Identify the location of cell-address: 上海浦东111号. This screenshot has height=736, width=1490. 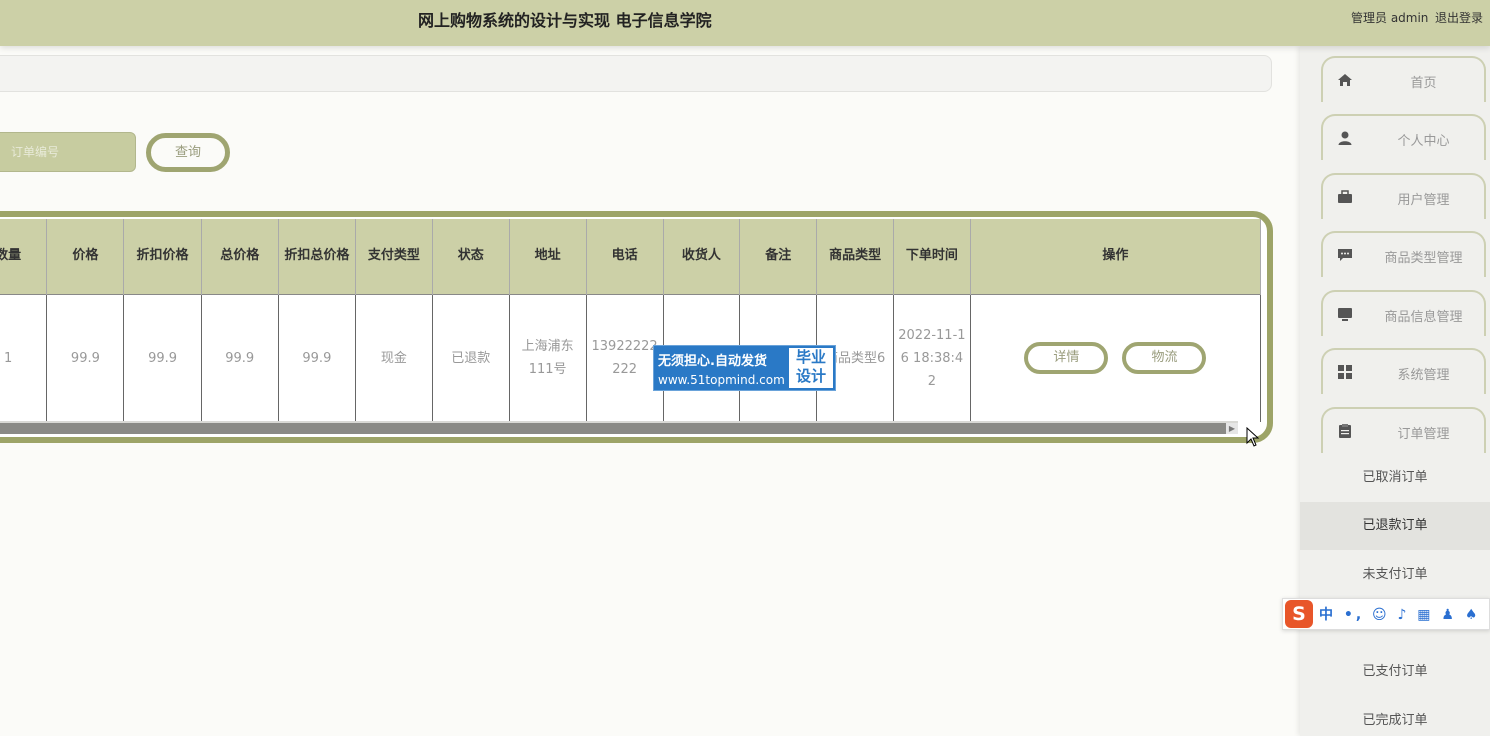
(548, 357).